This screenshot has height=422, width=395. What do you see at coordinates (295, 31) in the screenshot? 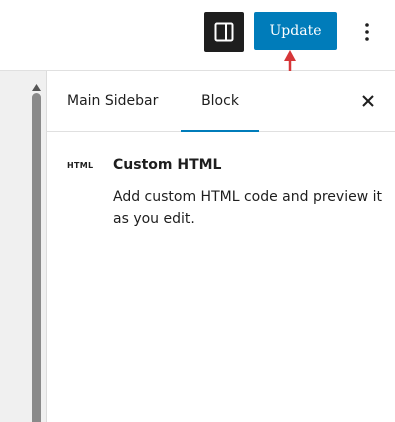
I see `update-button: Update` at bounding box center [295, 31].